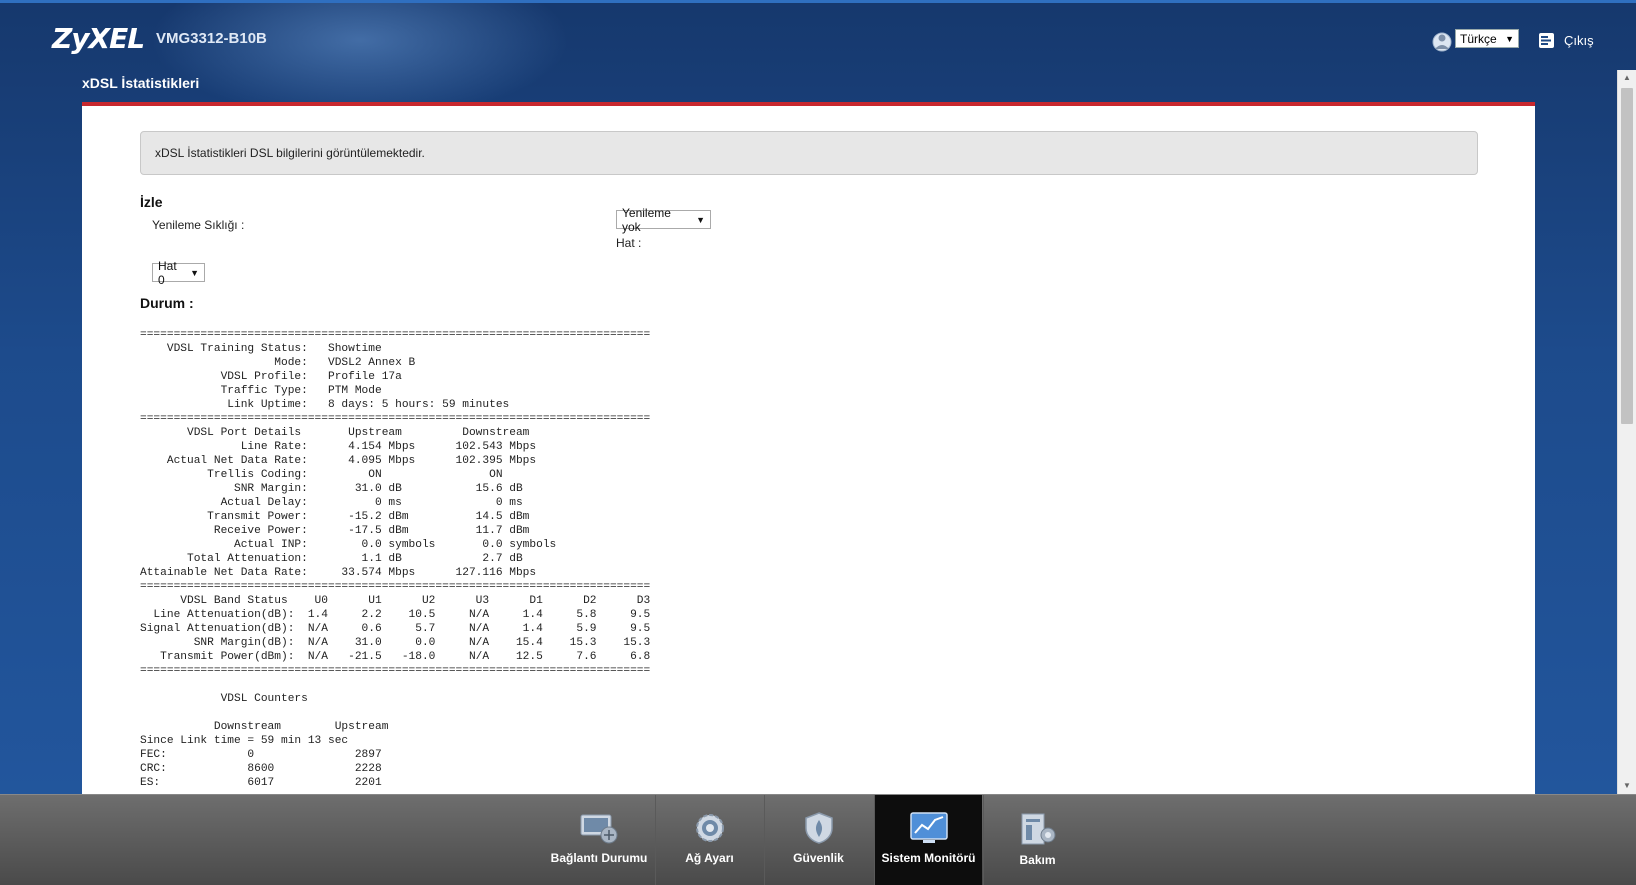  I want to click on logout-link: Çıkış, so click(1579, 40).